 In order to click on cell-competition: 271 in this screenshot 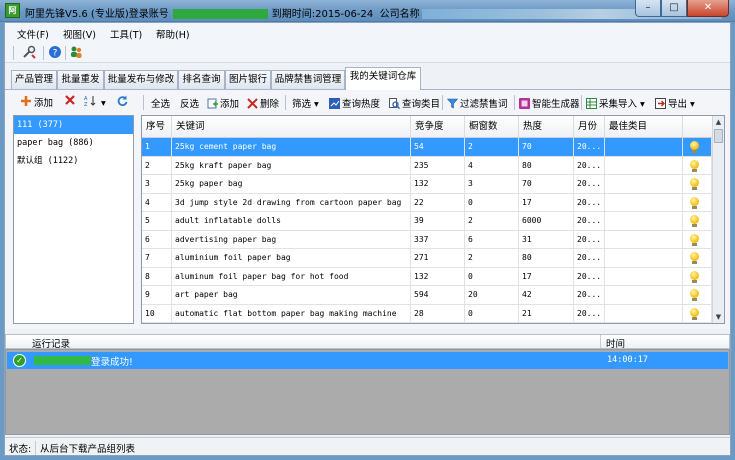, I will do `click(438, 258)`.